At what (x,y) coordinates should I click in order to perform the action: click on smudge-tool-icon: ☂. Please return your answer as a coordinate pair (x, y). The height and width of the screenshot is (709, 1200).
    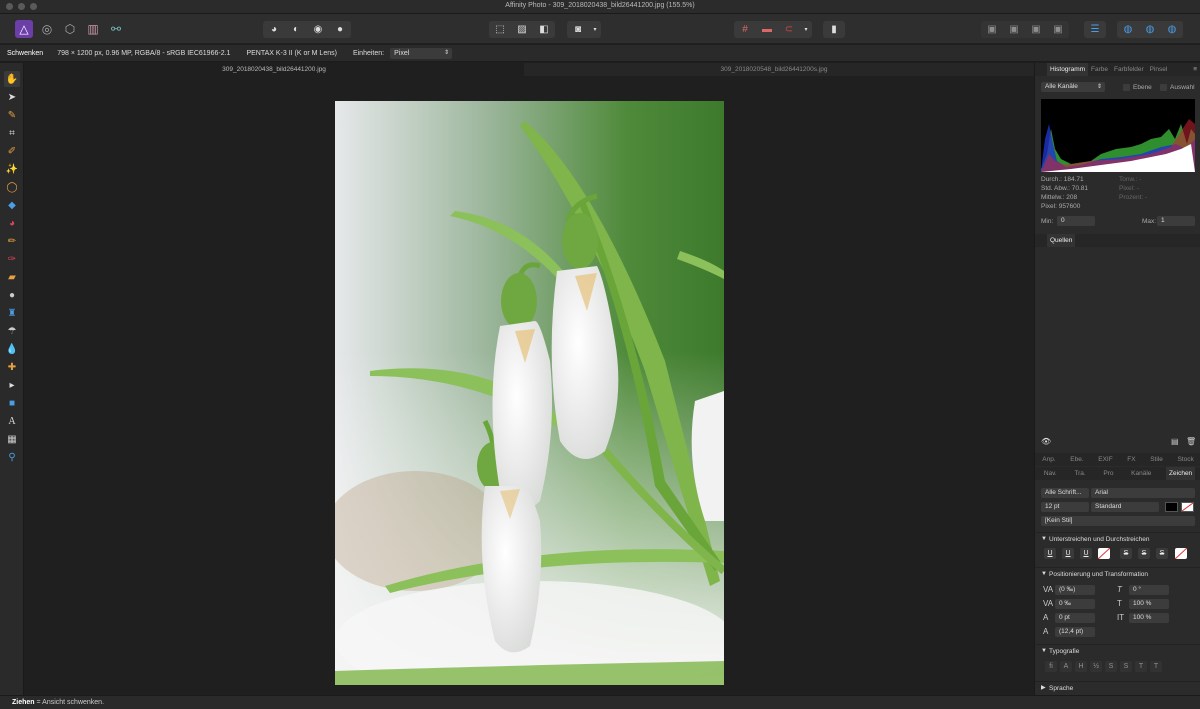
    Looking at the image, I should click on (12, 331).